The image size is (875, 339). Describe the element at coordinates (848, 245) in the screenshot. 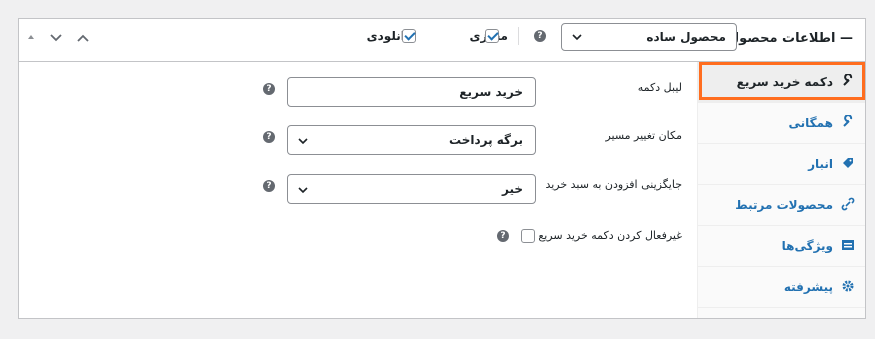

I see `list-icon` at that location.